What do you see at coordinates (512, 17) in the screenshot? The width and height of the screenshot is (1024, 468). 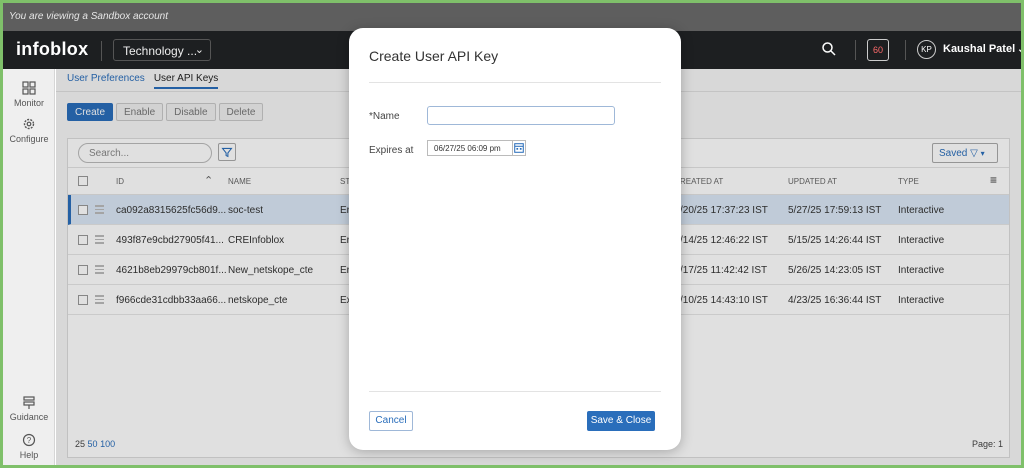 I see `sandbox-banner: You are viewing a Sandbox account` at bounding box center [512, 17].